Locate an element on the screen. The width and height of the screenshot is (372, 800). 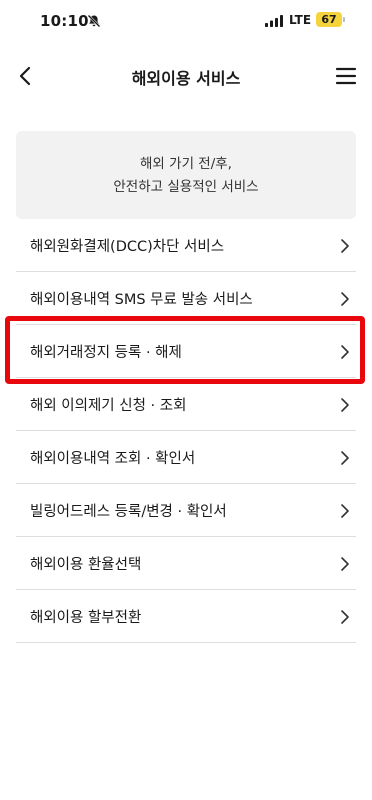
menu-item-label: 해외이용내역 조회 · 확인서 is located at coordinates (113, 459).